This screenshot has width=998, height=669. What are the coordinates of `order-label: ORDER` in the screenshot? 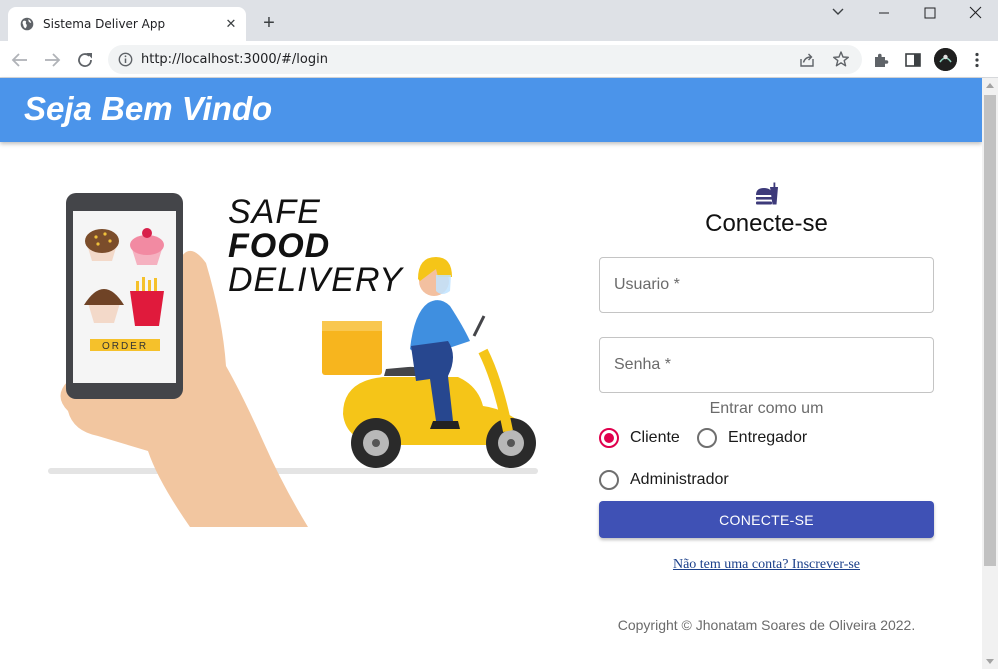 It's located at (125, 346).